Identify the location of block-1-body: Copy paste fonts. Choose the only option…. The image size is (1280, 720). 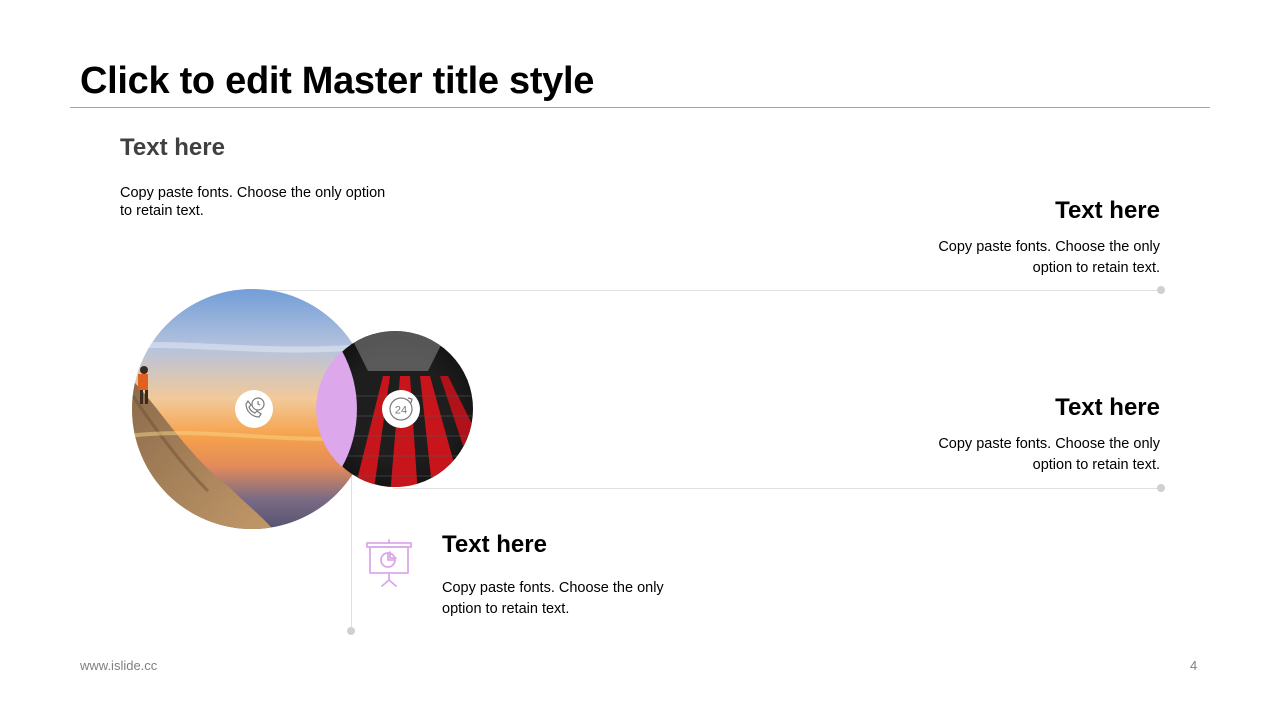
(270, 202).